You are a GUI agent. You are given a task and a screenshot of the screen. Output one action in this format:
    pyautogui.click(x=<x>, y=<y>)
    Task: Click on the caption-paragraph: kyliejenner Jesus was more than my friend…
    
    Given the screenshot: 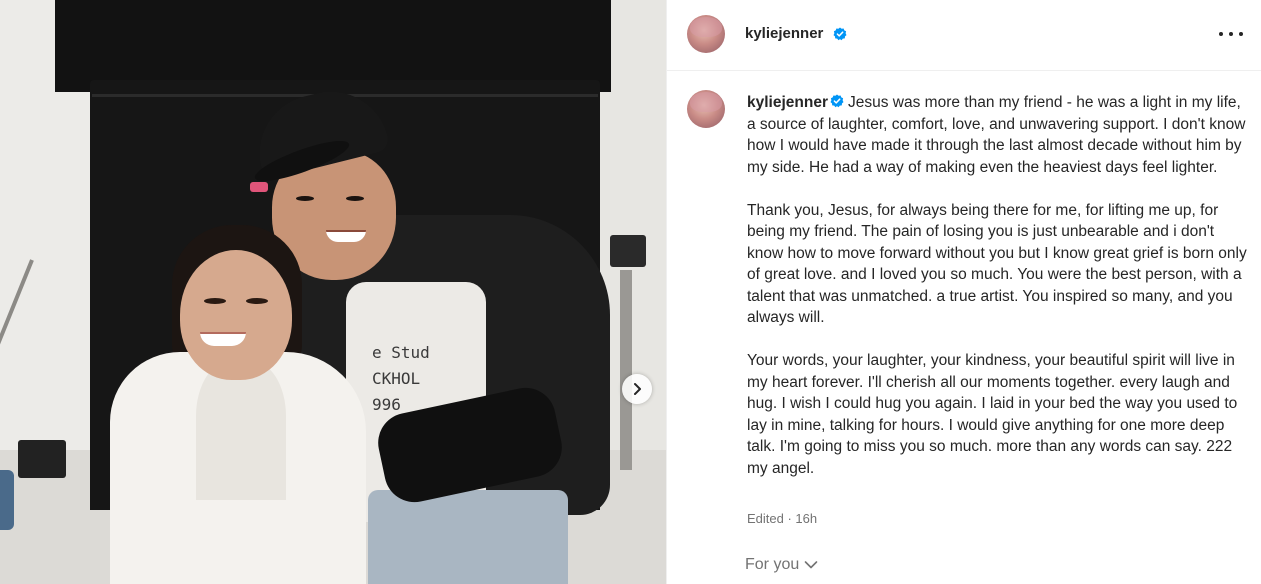 What is the action you would take?
    pyautogui.click(x=997, y=135)
    